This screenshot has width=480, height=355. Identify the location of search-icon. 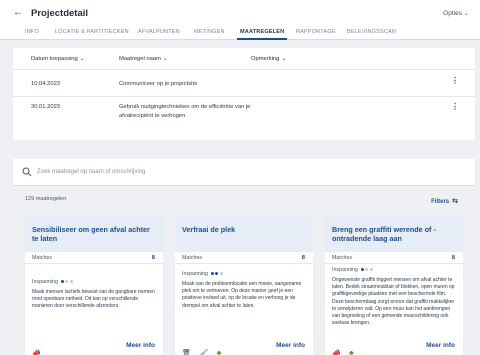
(27, 172).